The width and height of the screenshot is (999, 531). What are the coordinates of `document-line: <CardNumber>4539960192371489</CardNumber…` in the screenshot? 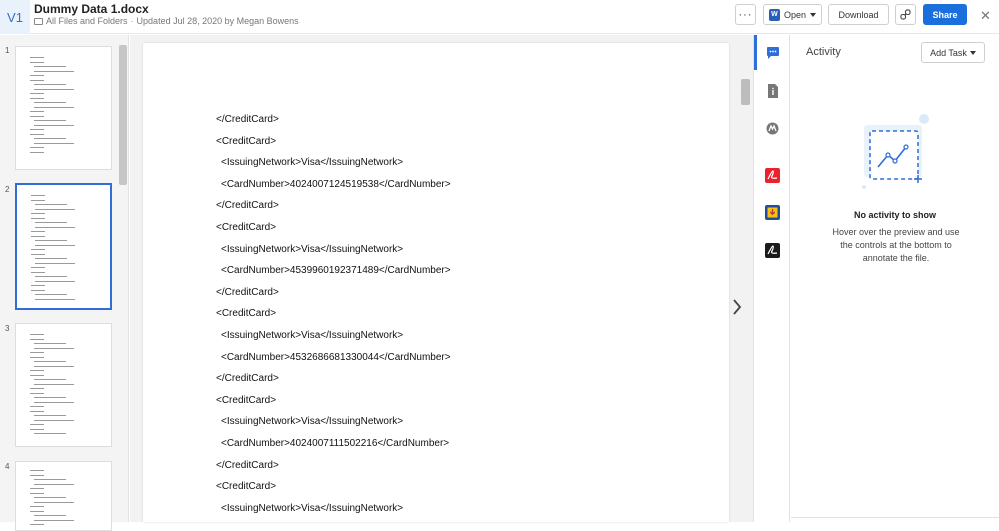 It's located at (336, 271).